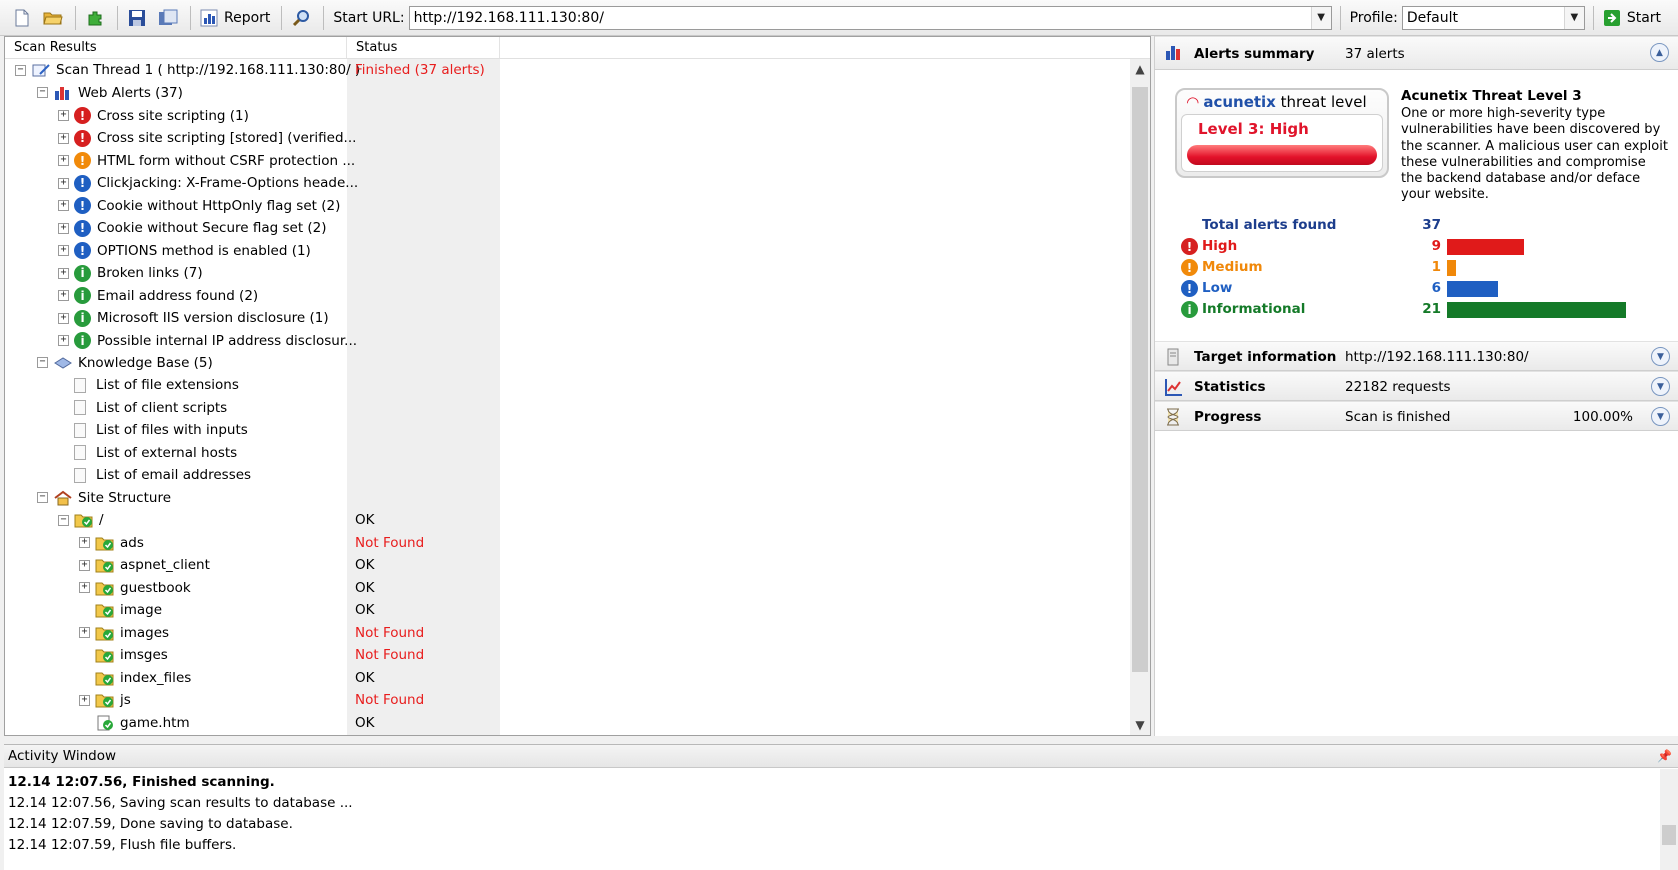 This screenshot has height=870, width=1678. Describe the element at coordinates (567, 520) in the screenshot. I see `tree-row: − / OK` at that location.